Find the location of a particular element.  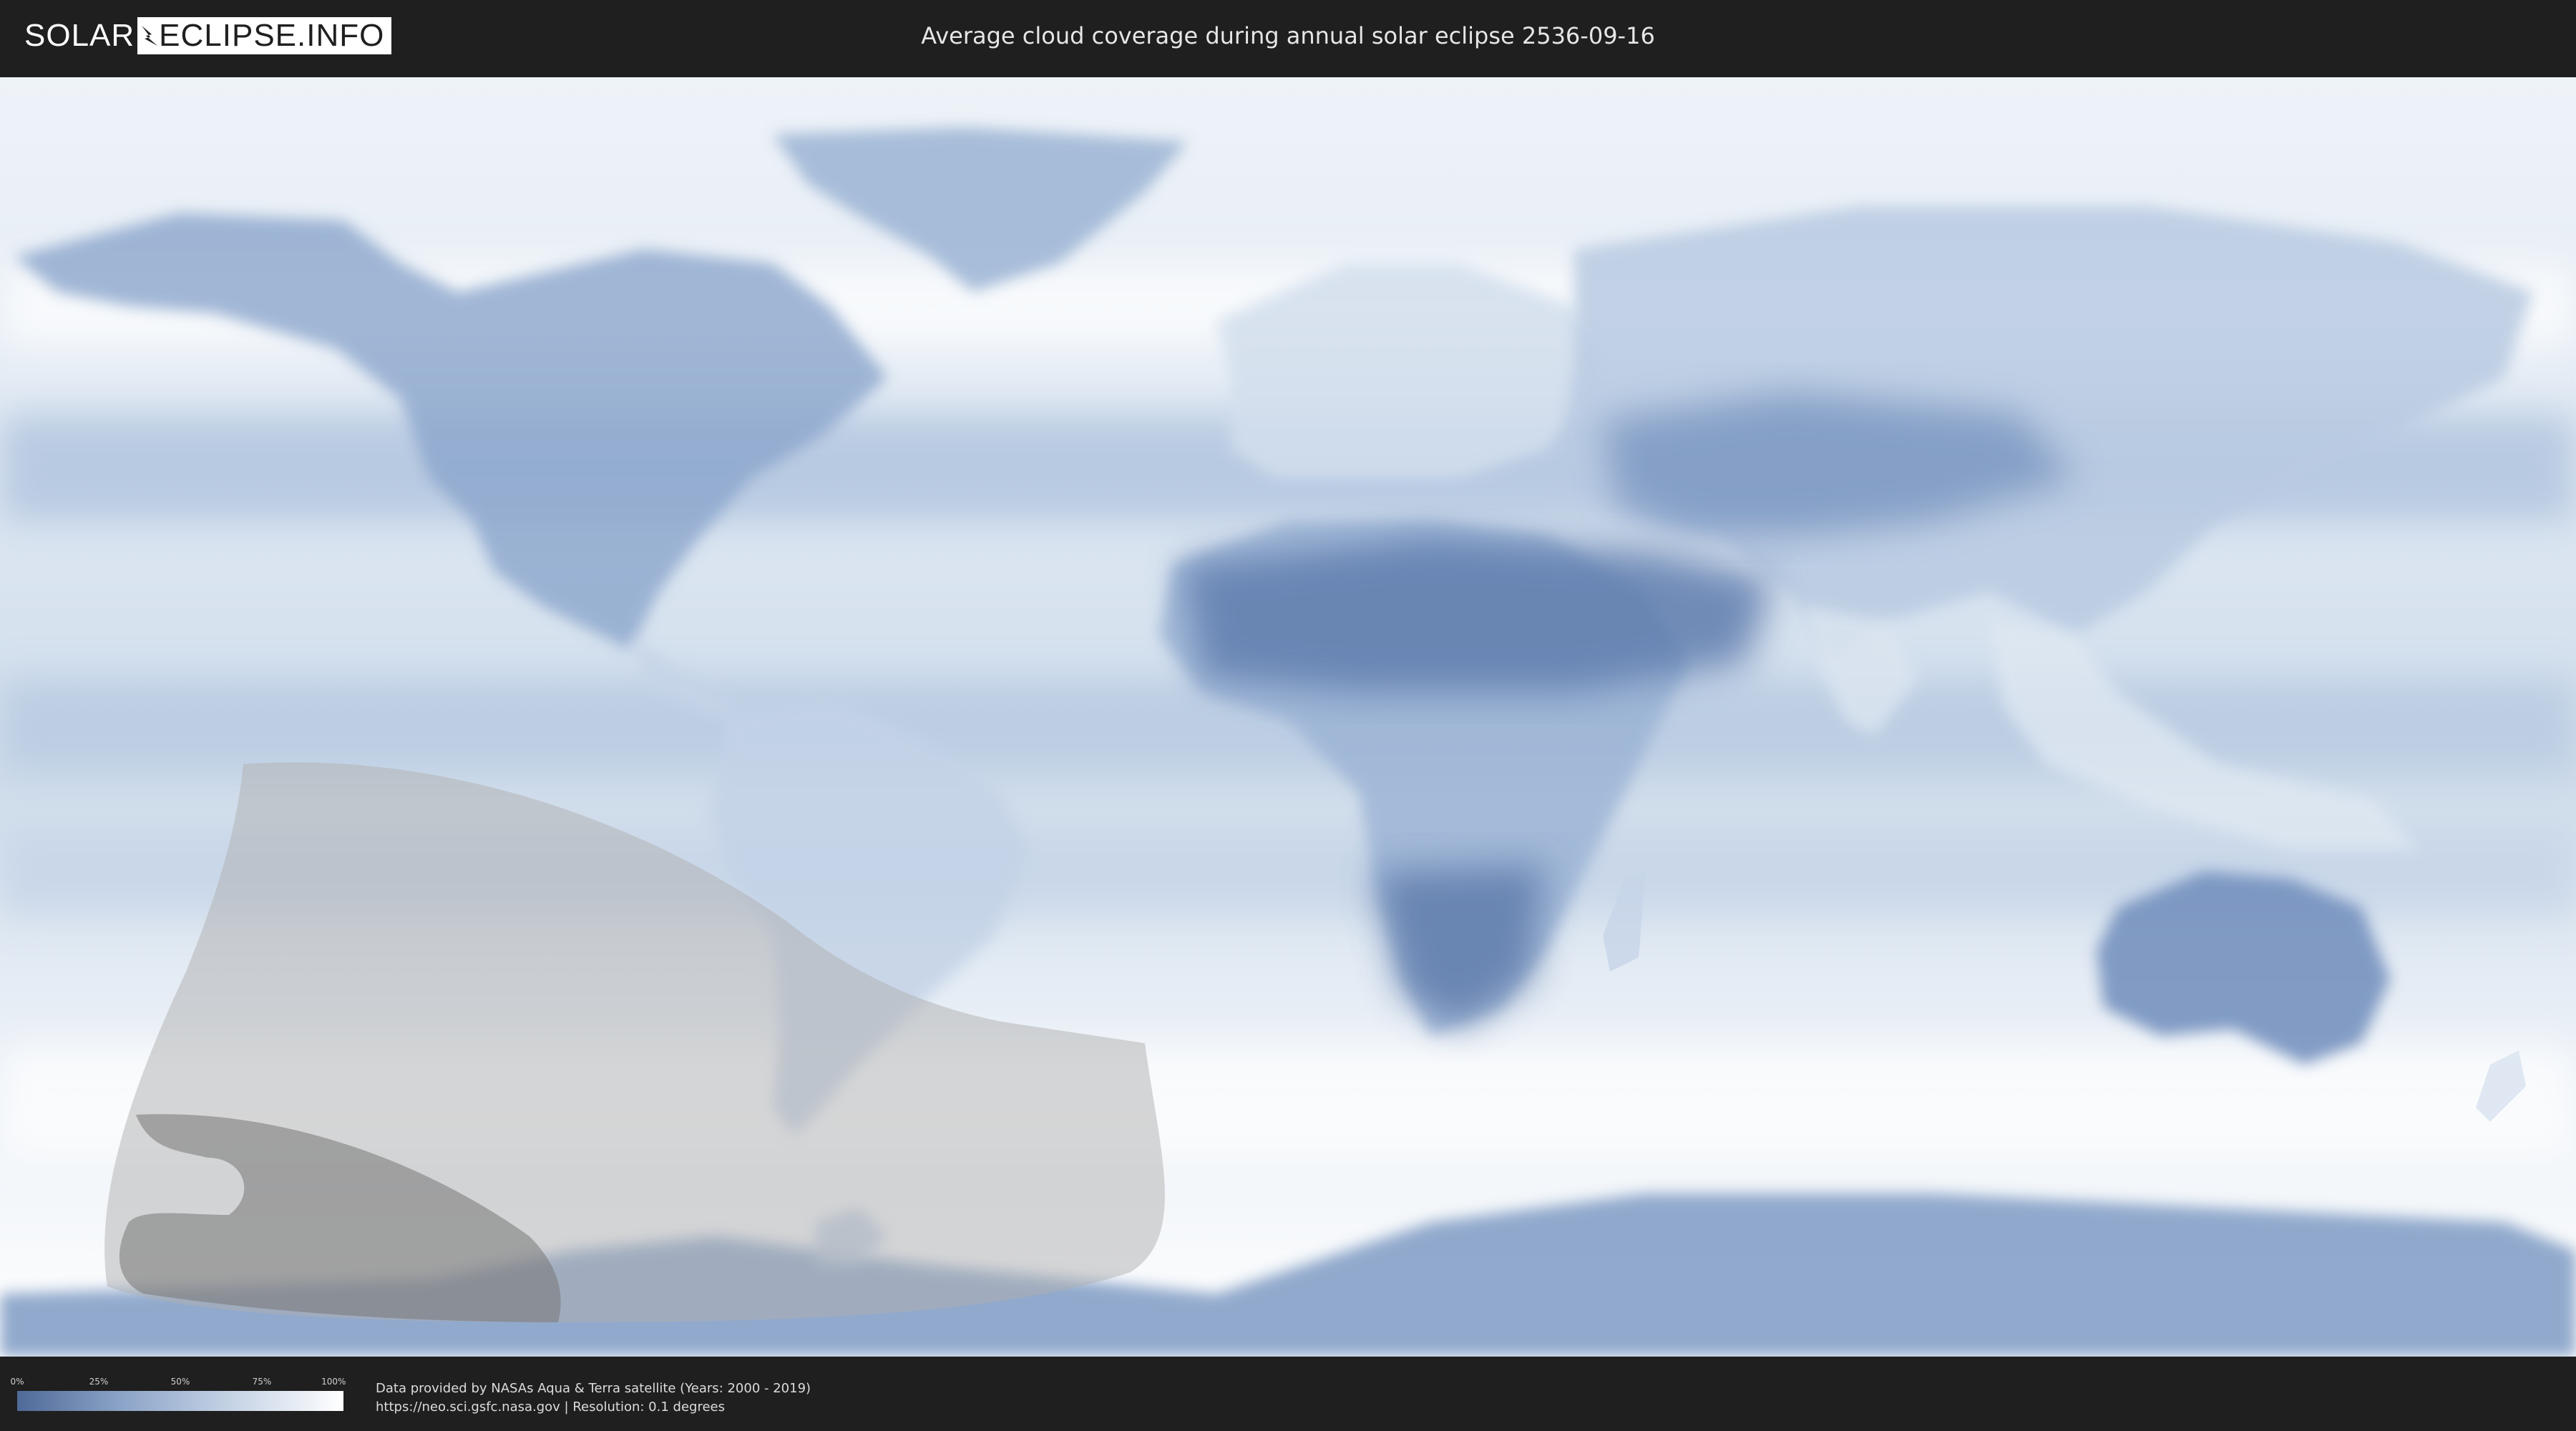

legend-gradient-bar is located at coordinates (180, 1401).